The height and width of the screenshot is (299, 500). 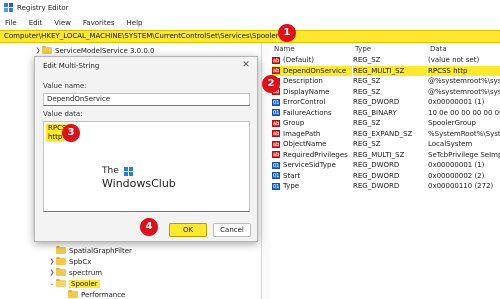 I want to click on tree-item-label: Spooler, so click(x=84, y=283).